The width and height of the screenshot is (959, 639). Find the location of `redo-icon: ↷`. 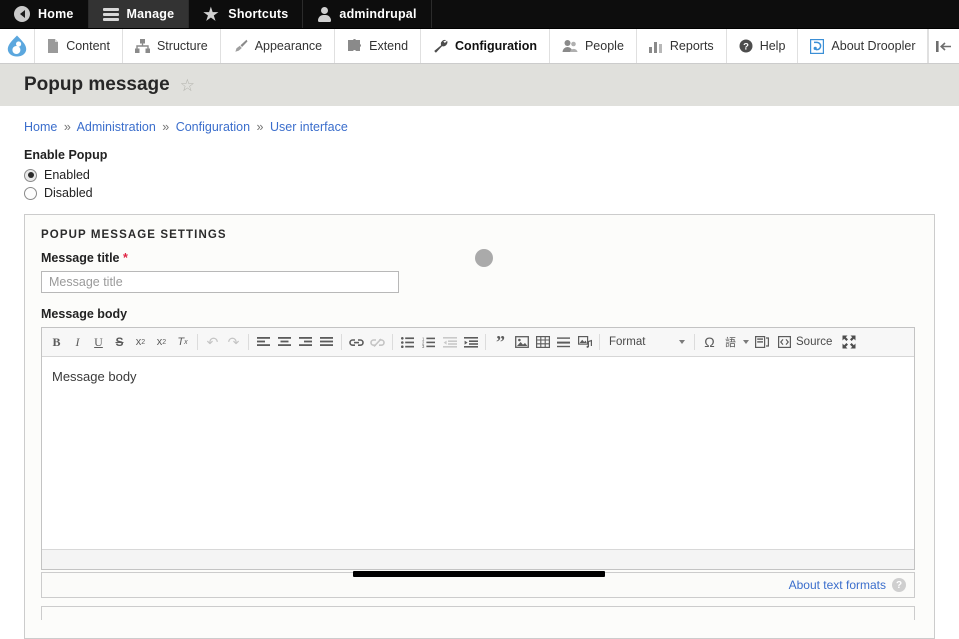

redo-icon: ↷ is located at coordinates (233, 342).